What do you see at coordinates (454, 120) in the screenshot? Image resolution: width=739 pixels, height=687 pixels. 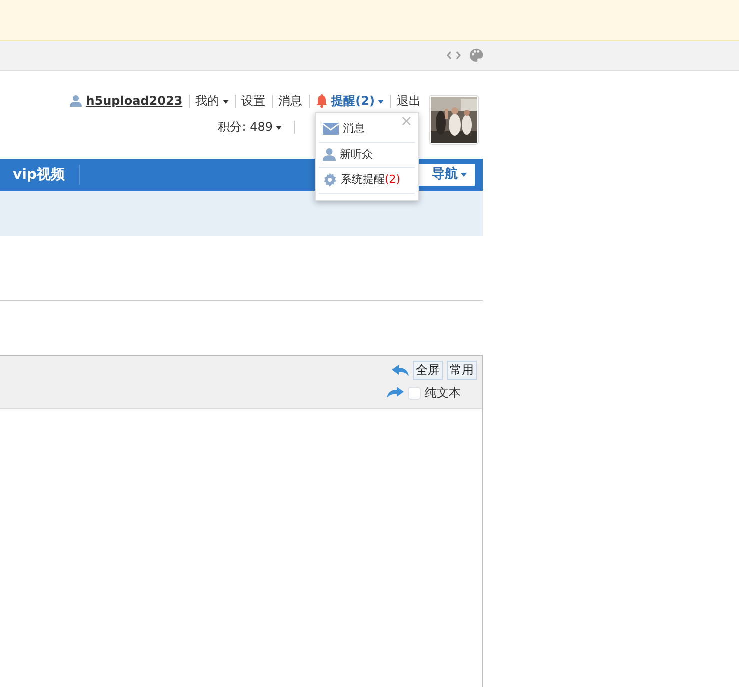 I see `avatar` at bounding box center [454, 120].